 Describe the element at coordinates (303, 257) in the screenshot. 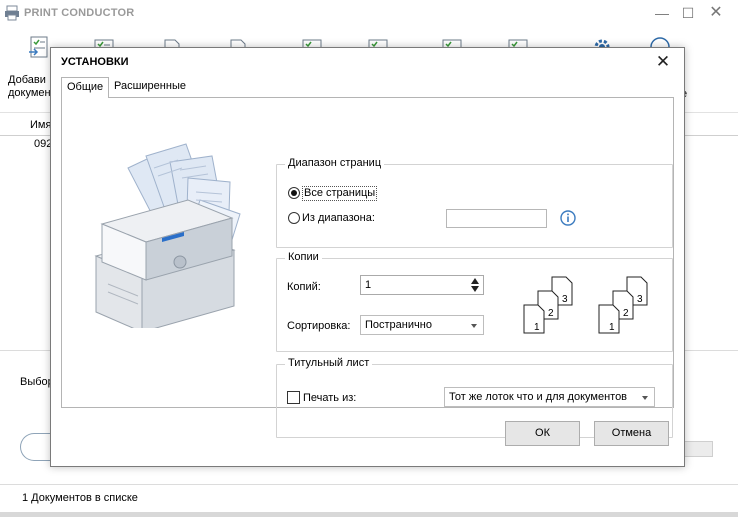

I see `copies-title: Копии` at that location.